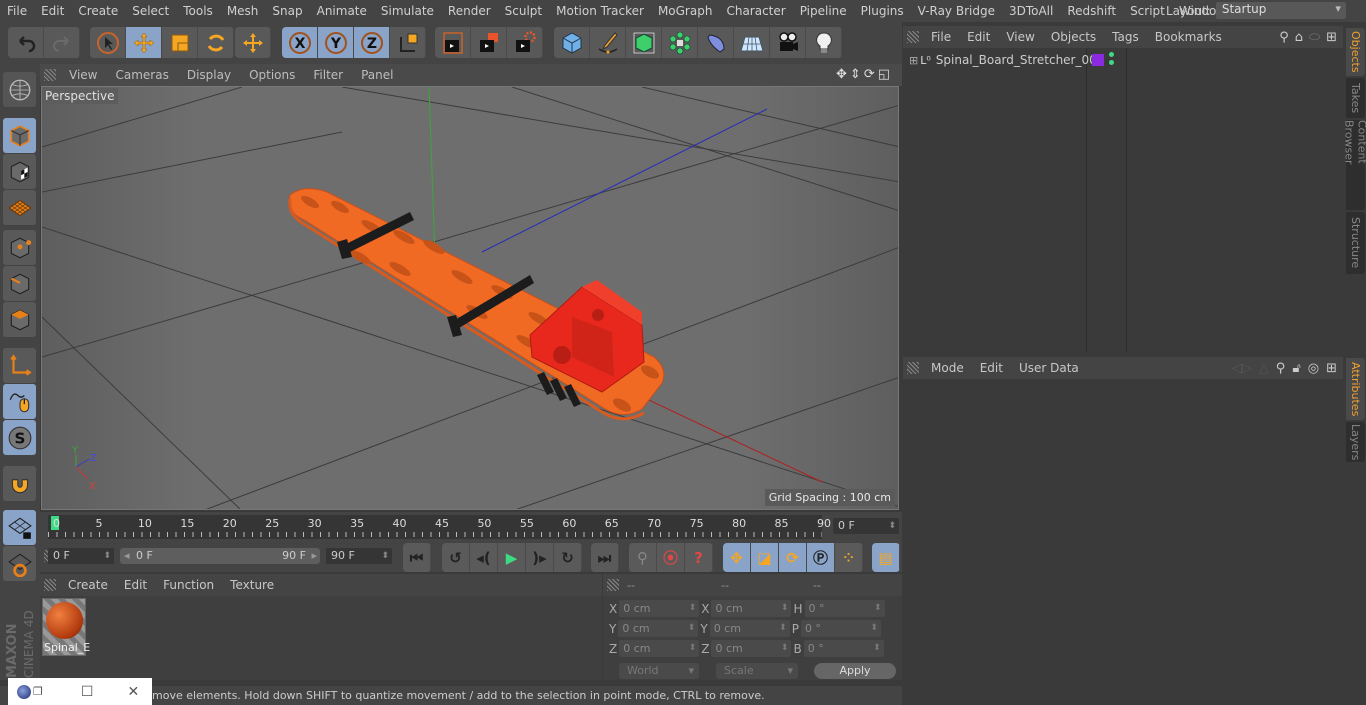  What do you see at coordinates (88, 585) in the screenshot?
I see `material-menu-create: Create` at bounding box center [88, 585].